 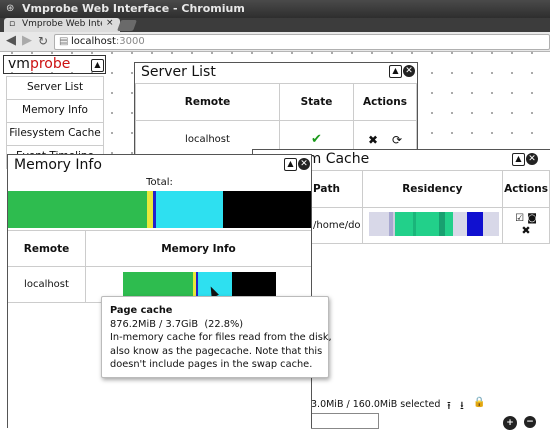 What do you see at coordinates (449, 406) in the screenshot?
I see `upload-icon: ⭱` at bounding box center [449, 406].